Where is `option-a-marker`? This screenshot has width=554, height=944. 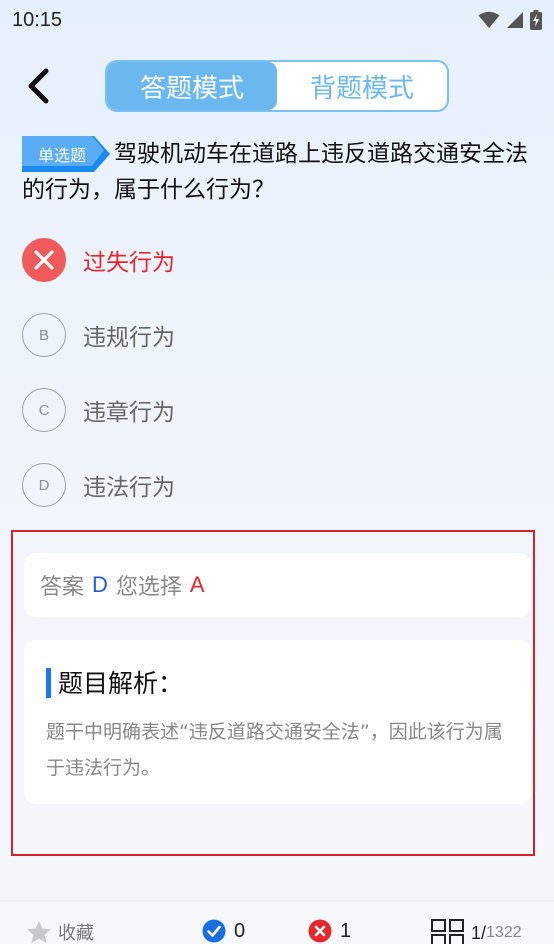 option-a-marker is located at coordinates (44, 260).